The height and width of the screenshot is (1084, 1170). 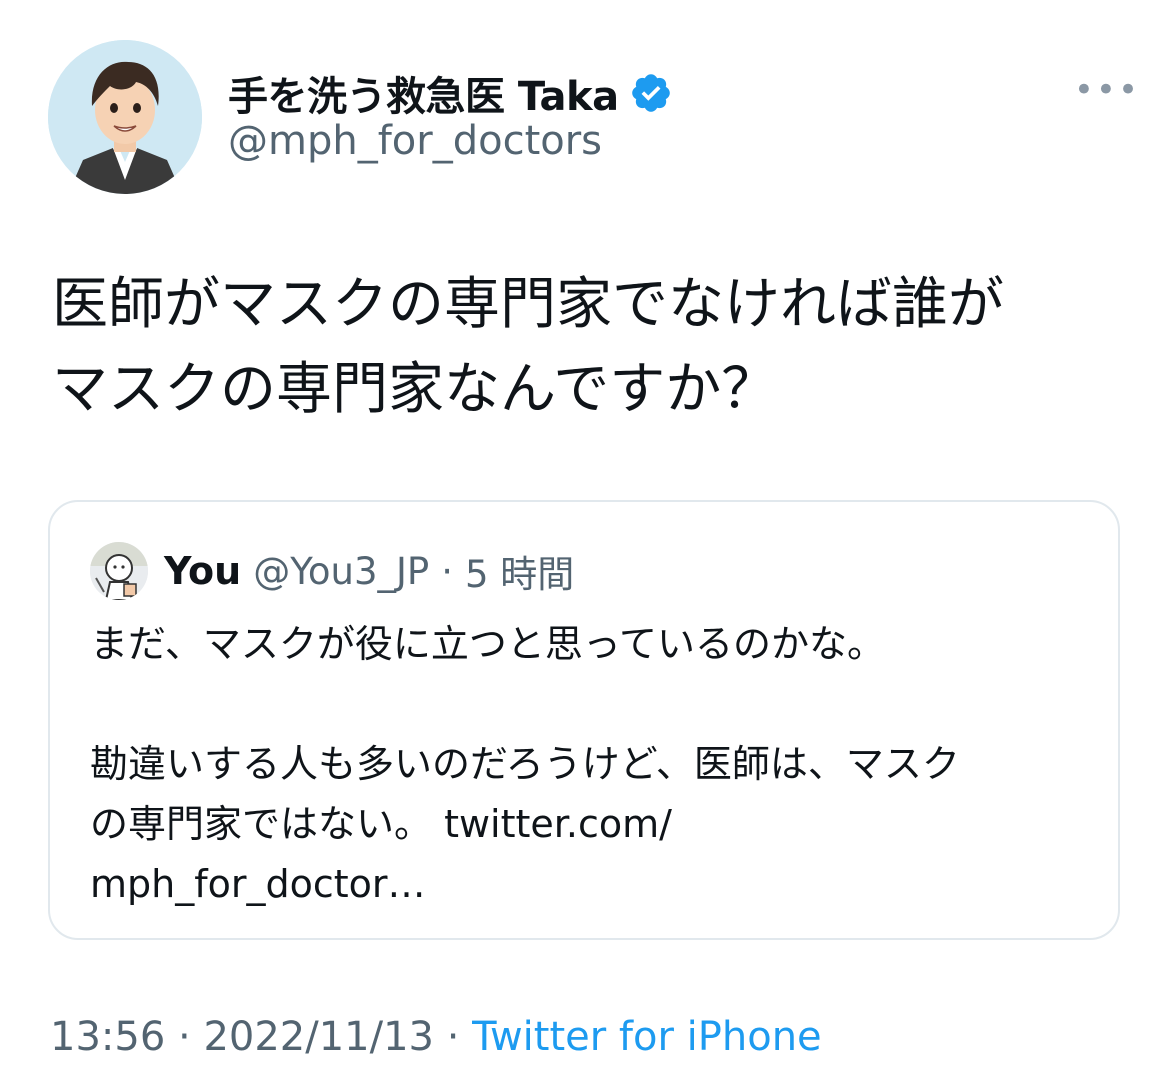 I want to click on quoted-tweet-header: You @You3_JP · 5 時間, so click(x=332, y=571).